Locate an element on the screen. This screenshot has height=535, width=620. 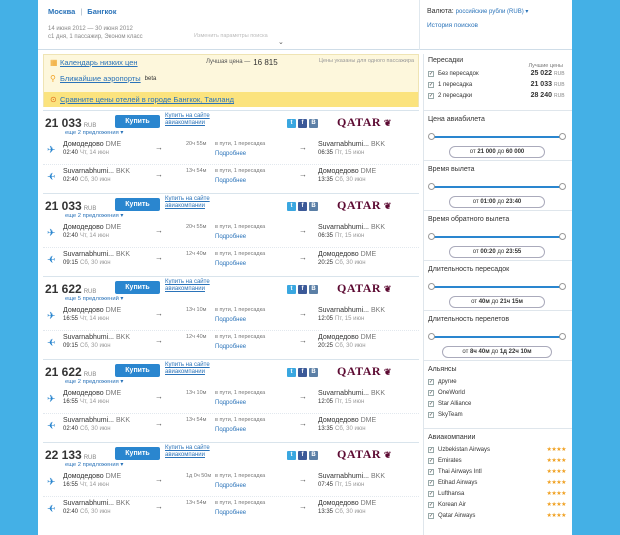
airline-option: ✓ Etihad Airways ★★★★ is located at coordinates (497, 482).